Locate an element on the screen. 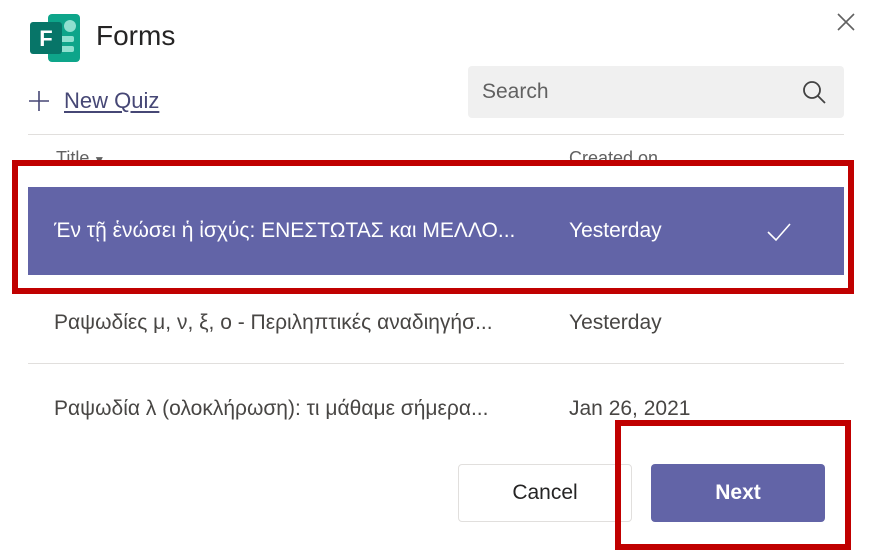 The image size is (871, 552). search-box is located at coordinates (656, 92).